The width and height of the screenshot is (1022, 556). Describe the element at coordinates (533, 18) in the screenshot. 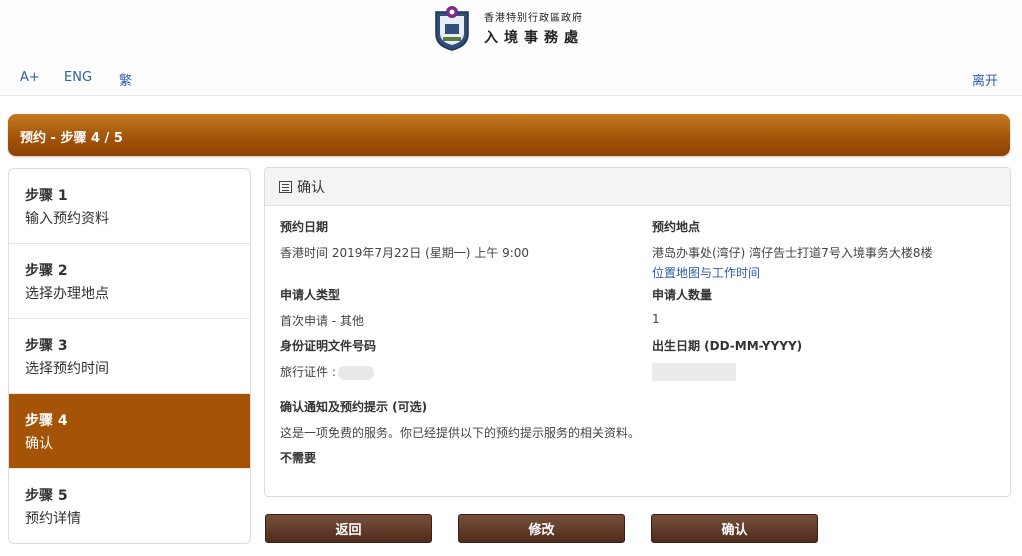

I see `org-name-line1: 香港特别行政區政府` at that location.